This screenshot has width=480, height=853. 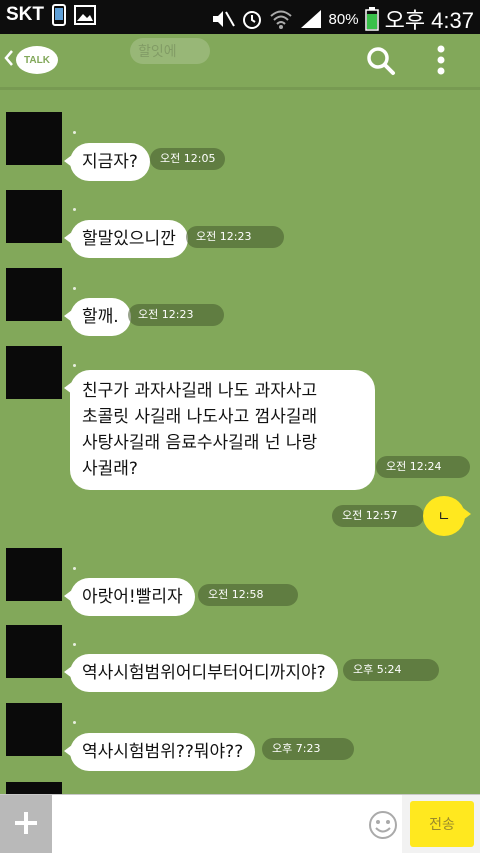 What do you see at coordinates (343, 19) in the screenshot?
I see `battery-percent: 80%` at bounding box center [343, 19].